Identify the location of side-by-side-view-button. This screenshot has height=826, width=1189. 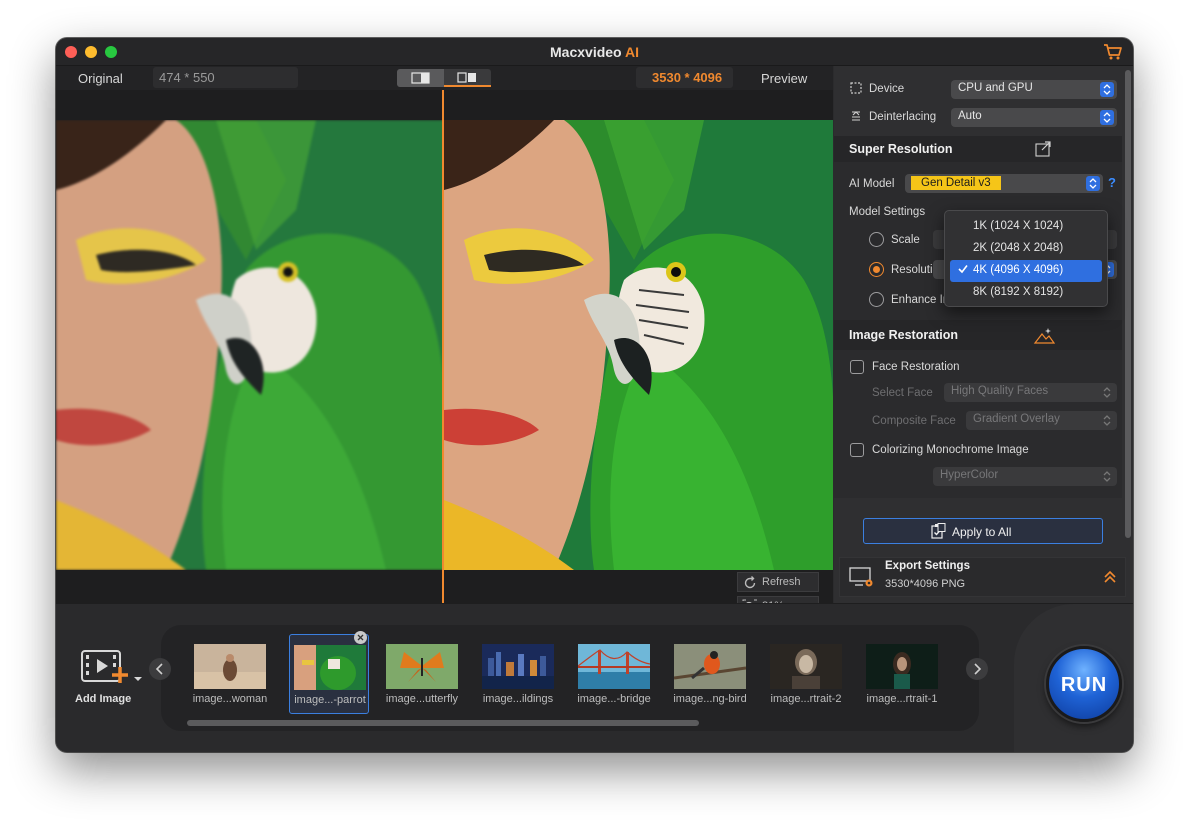
(467, 78).